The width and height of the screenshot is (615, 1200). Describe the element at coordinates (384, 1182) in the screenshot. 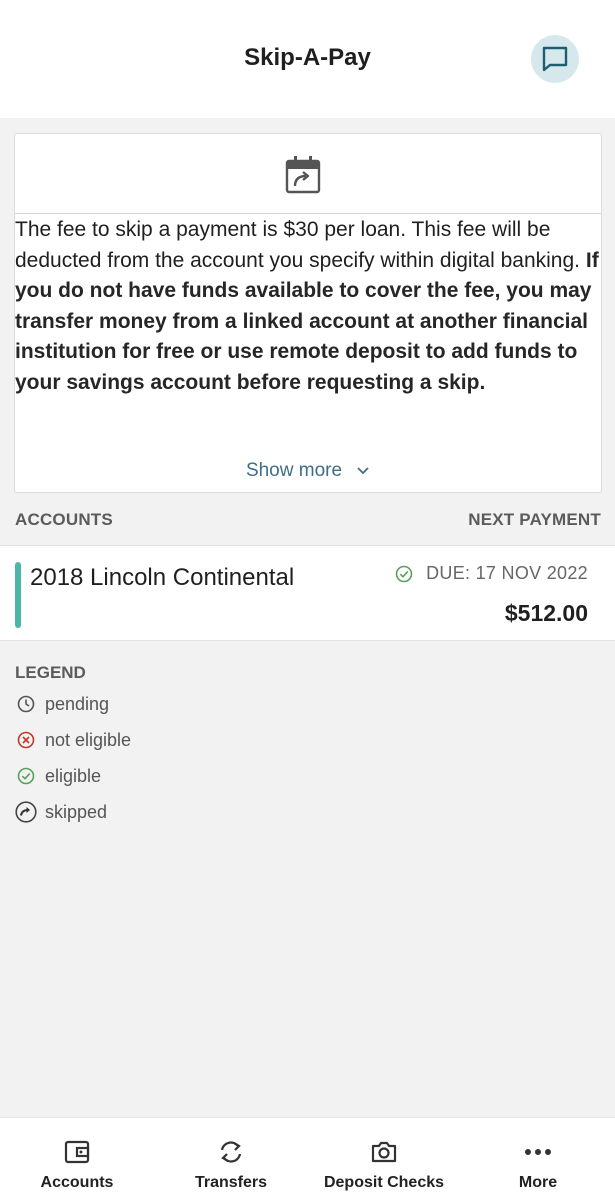

I see `nav-label: Deposit Checks` at that location.